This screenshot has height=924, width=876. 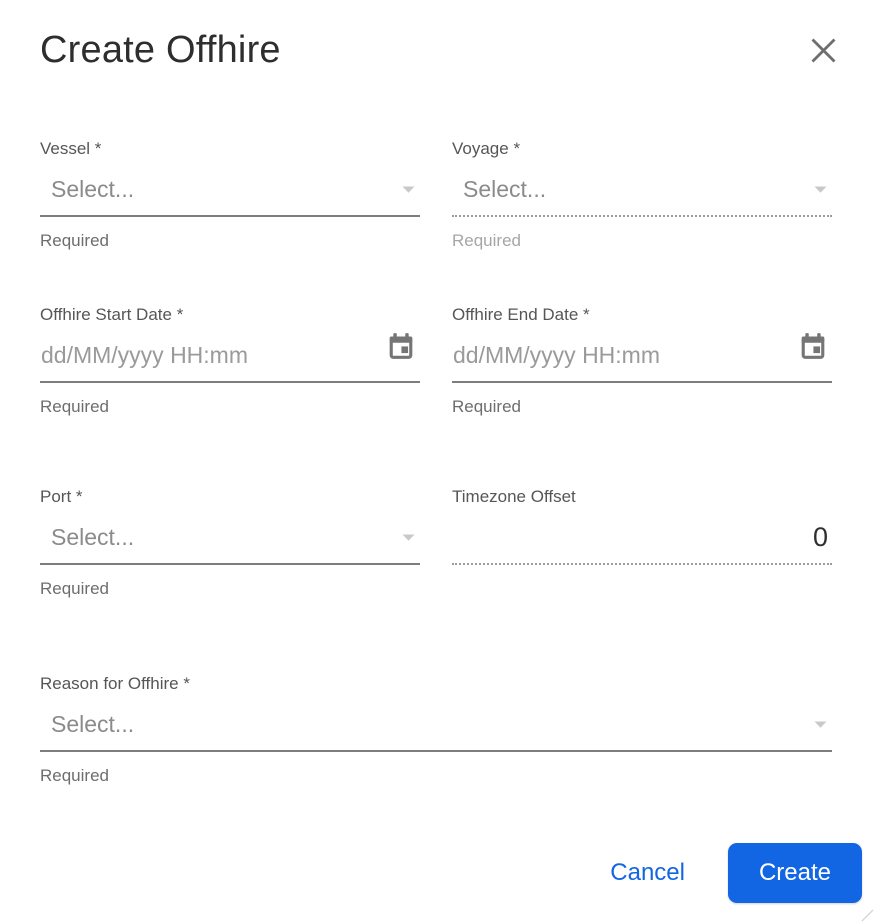 What do you see at coordinates (486, 406) in the screenshot?
I see `offhire-end-date-helper-text: Required` at bounding box center [486, 406].